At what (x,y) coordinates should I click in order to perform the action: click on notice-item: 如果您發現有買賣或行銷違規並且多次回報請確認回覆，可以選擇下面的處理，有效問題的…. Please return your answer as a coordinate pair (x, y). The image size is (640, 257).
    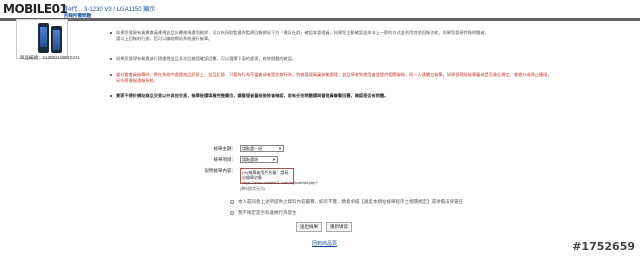
    Looking at the image, I should click on (360, 59).